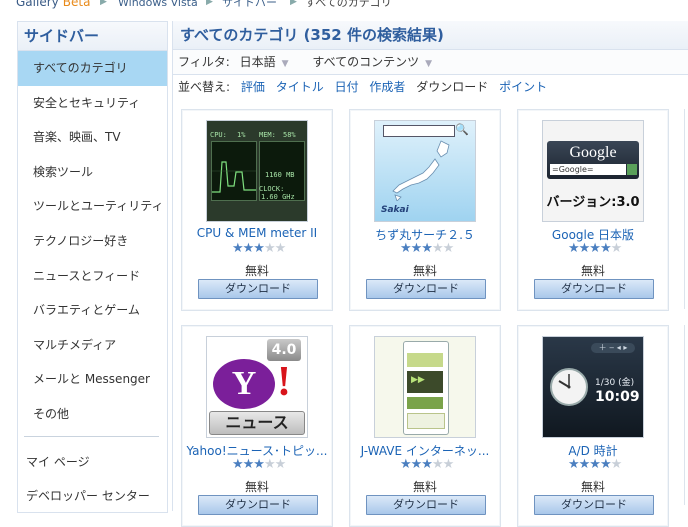  Describe the element at coordinates (92, 310) in the screenshot. I see `sidebar-item-variety-games: バラエティとゲーム` at that location.